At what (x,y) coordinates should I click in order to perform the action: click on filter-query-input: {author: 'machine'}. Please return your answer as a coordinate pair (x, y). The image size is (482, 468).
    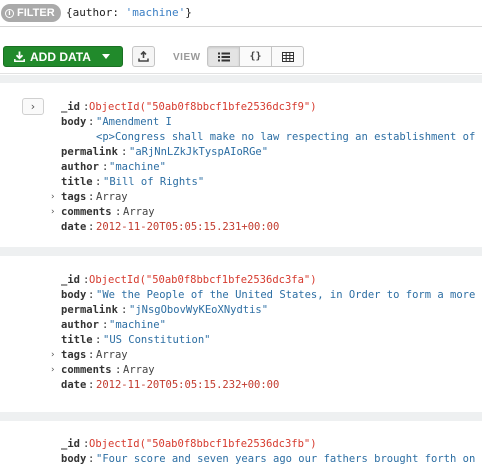
    Looking at the image, I should click on (129, 12).